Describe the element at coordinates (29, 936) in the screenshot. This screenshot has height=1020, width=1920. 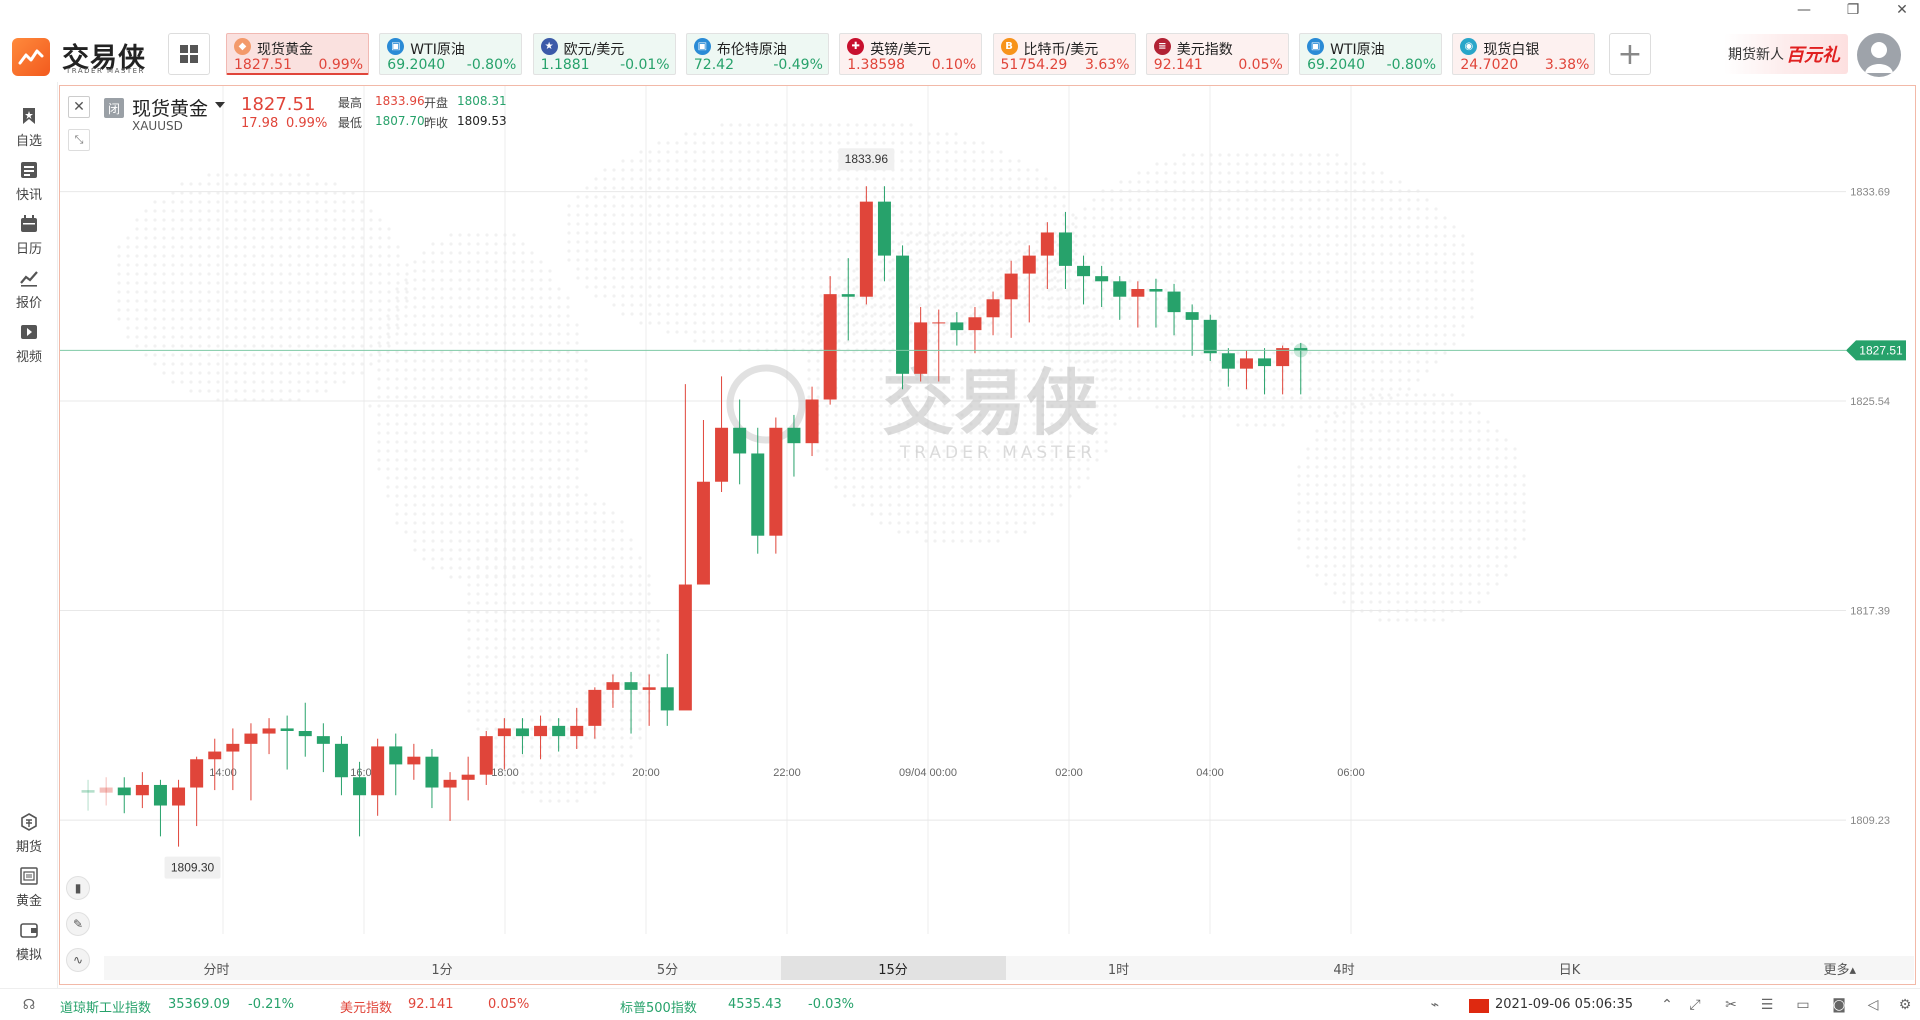
I see `sidebar-item-simulation: 模拟` at that location.